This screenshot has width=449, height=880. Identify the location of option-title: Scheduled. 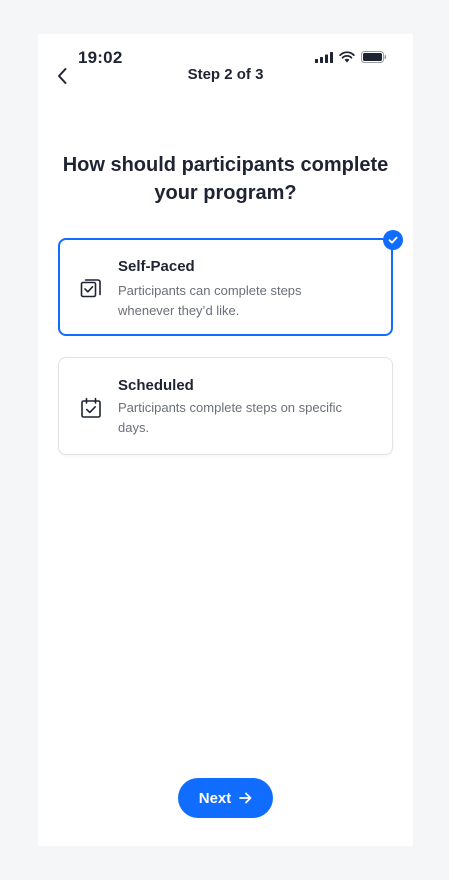
(156, 385).